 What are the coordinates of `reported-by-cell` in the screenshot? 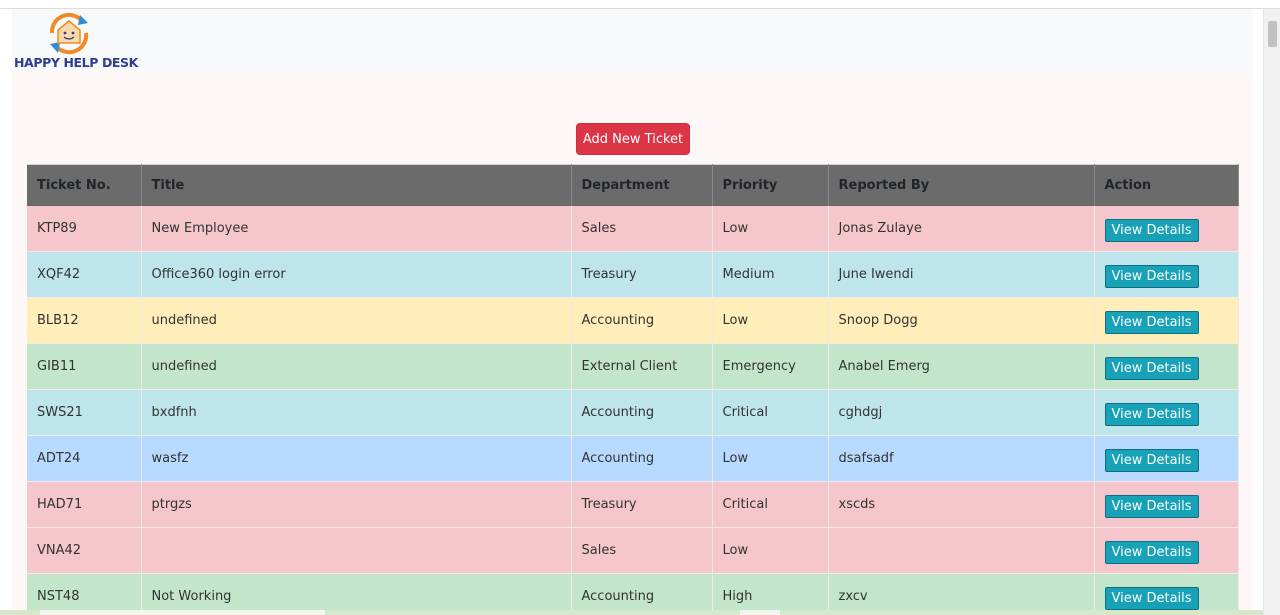 It's located at (961, 550).